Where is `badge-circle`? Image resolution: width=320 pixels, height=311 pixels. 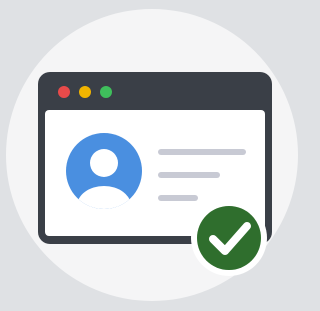
badge-circle is located at coordinates (229, 238).